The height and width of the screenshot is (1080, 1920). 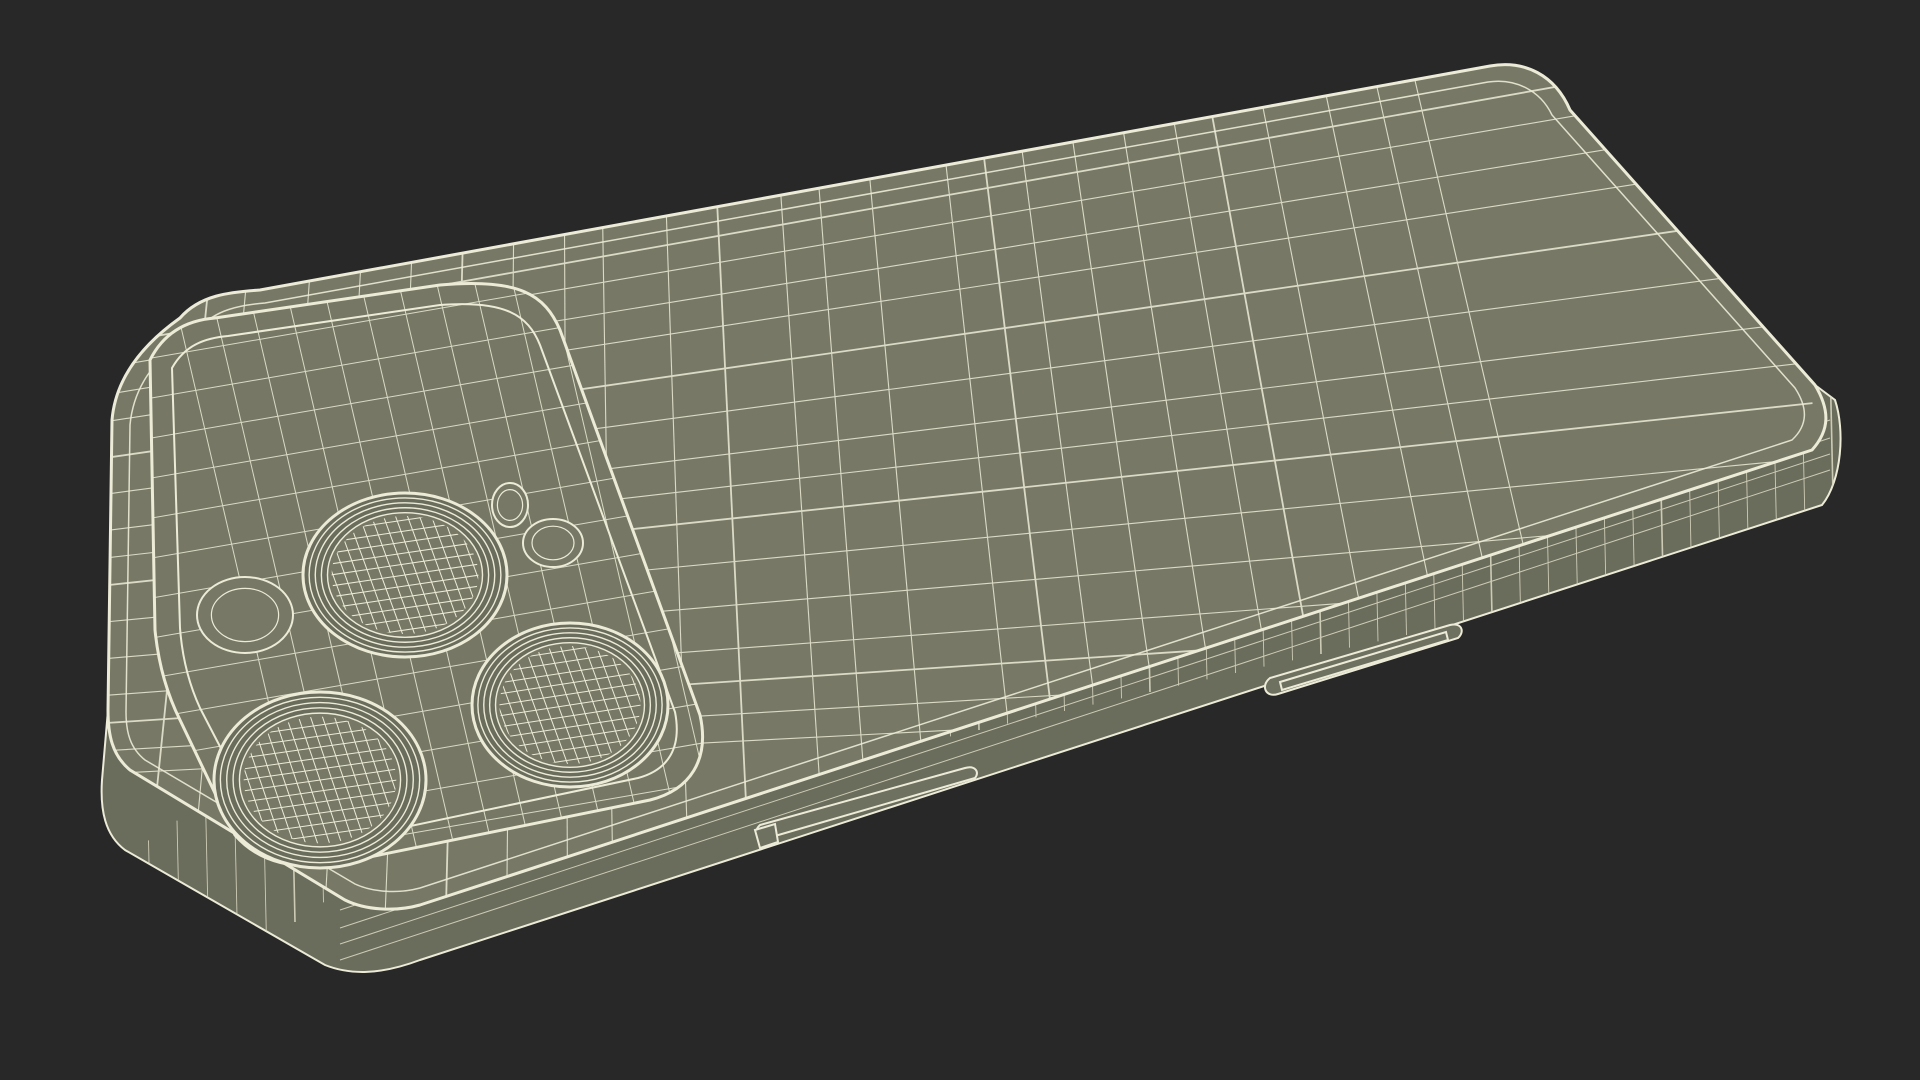 What do you see at coordinates (405, 575) in the screenshot?
I see `lens-top` at bounding box center [405, 575].